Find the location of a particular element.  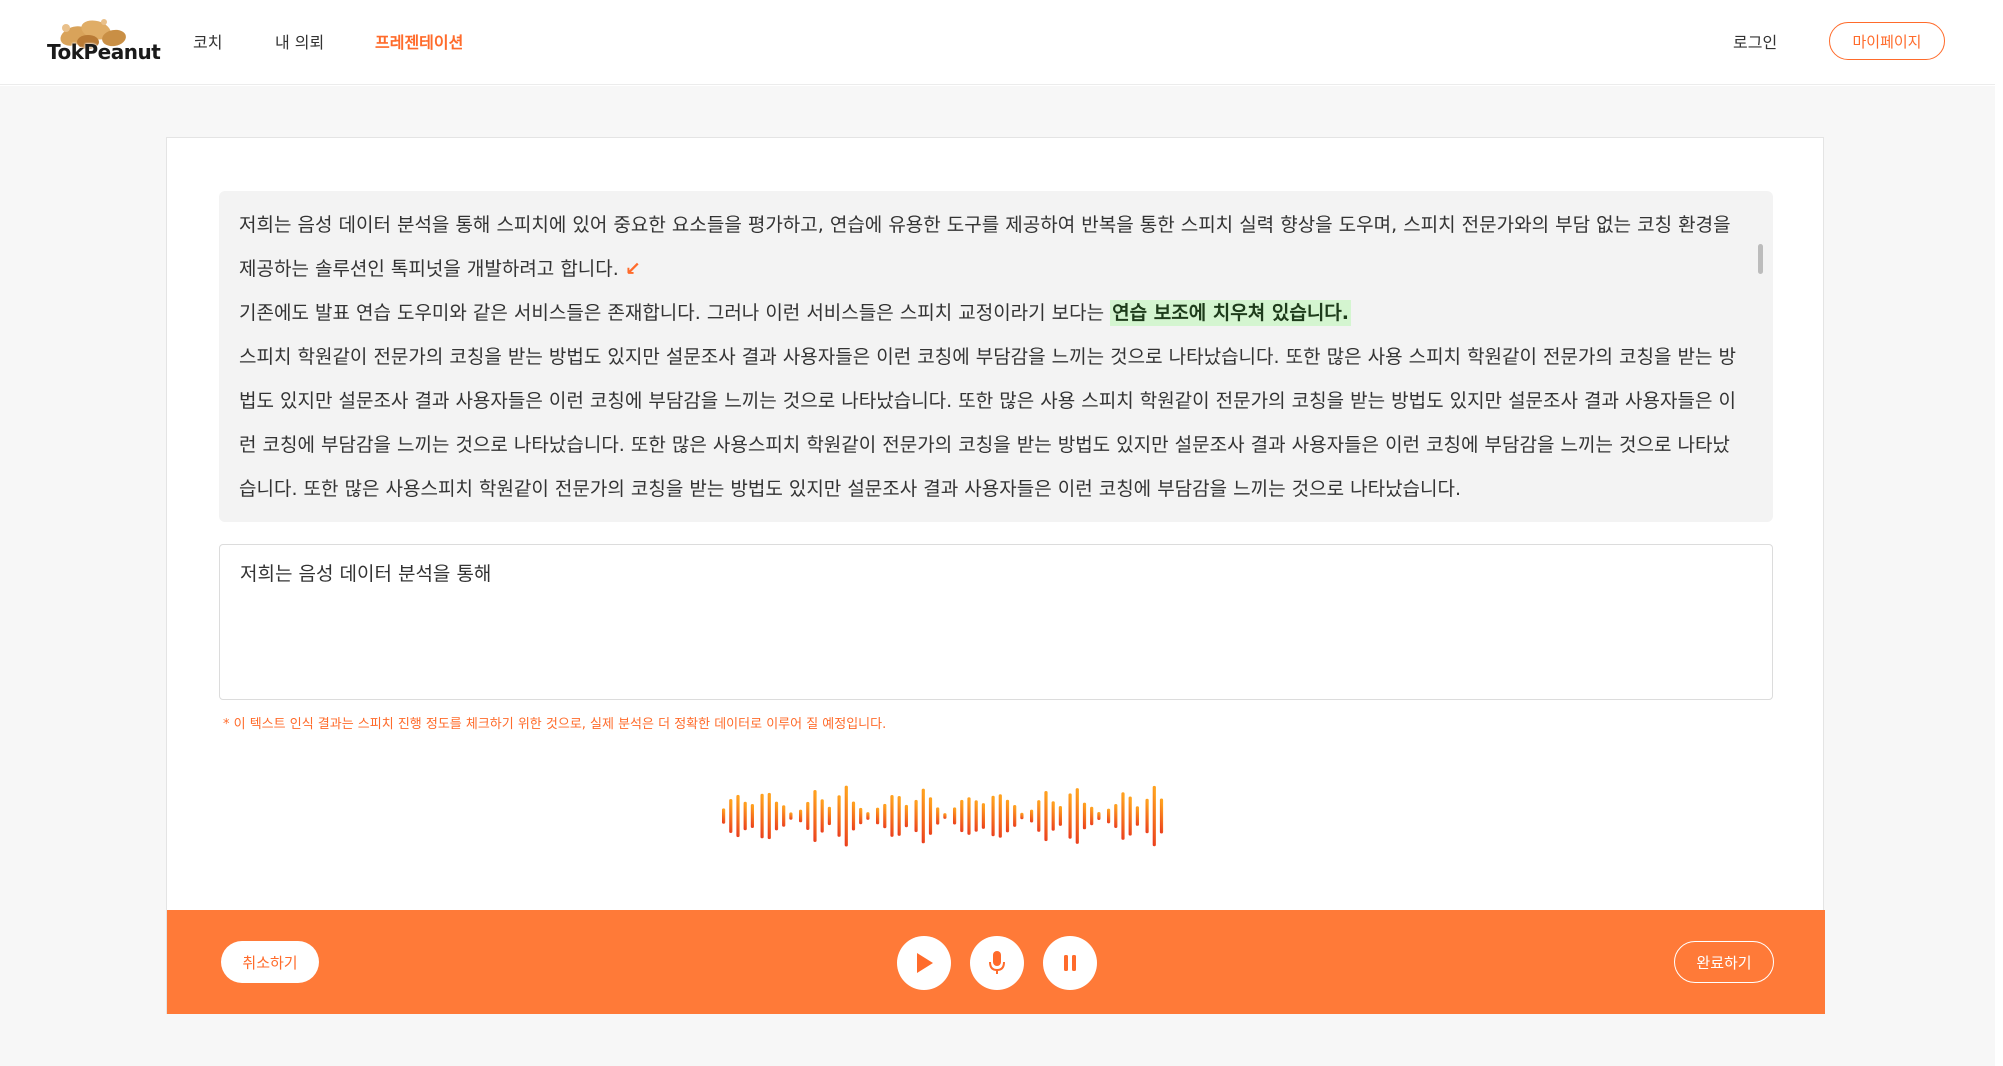

complete-button: 완료하기 is located at coordinates (1724, 962).